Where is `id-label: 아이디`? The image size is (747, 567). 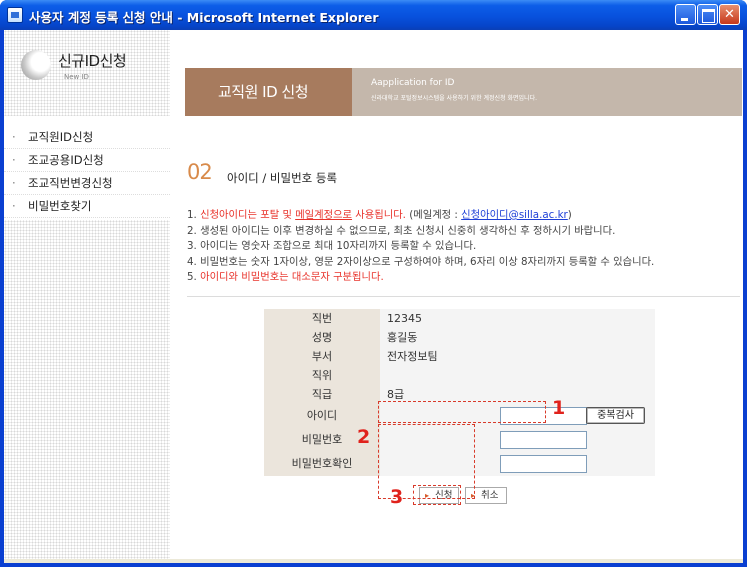
id-label: 아이디 is located at coordinates (322, 416).